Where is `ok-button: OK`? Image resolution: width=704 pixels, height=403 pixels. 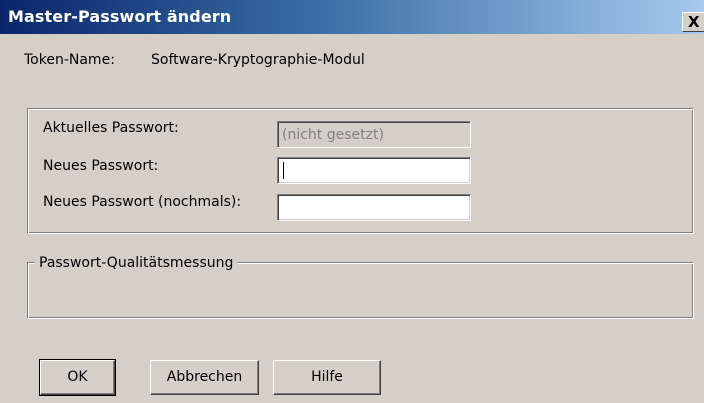
ok-button: OK is located at coordinates (77, 377).